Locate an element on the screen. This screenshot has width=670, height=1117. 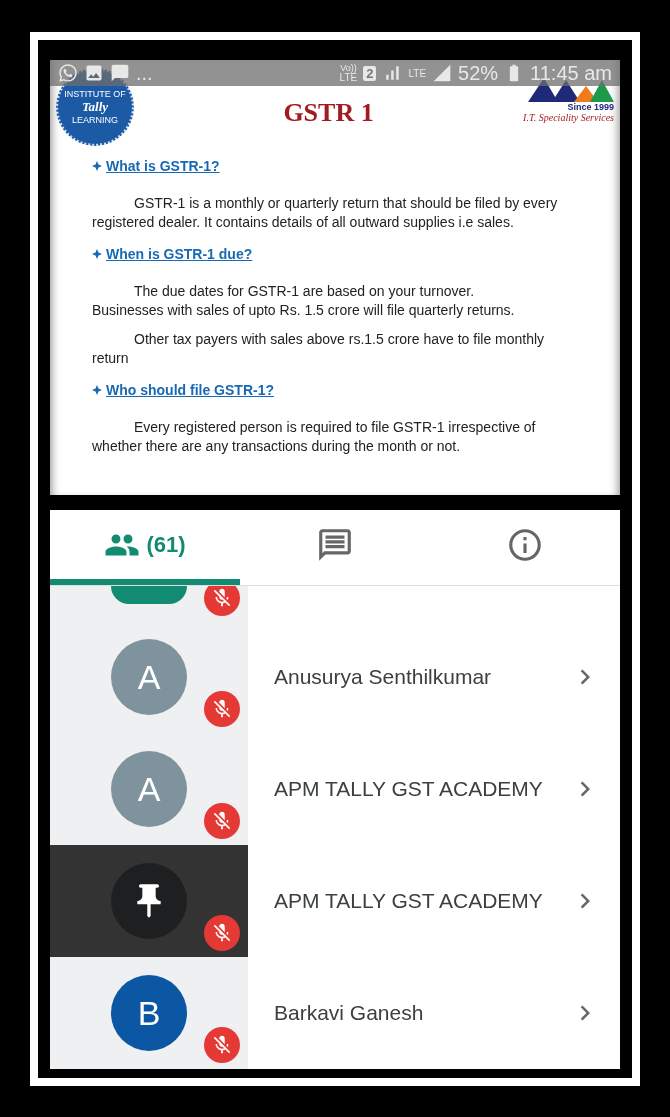
section-heading: Who should file GSTR-1? is located at coordinates (190, 390).